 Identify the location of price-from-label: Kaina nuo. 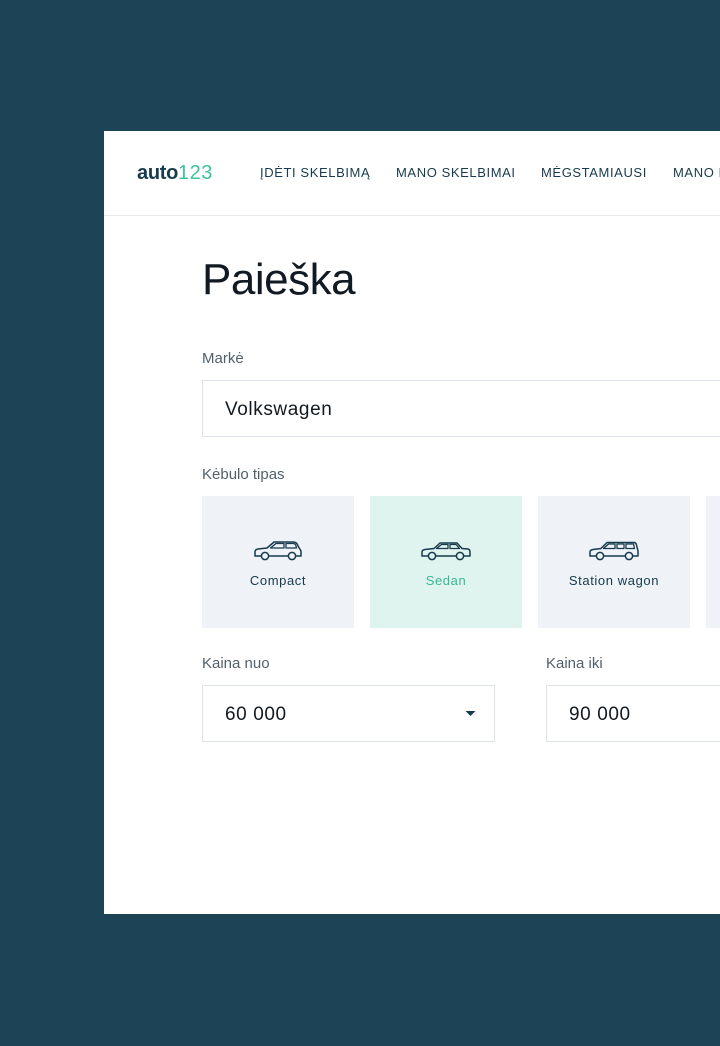
(236, 663).